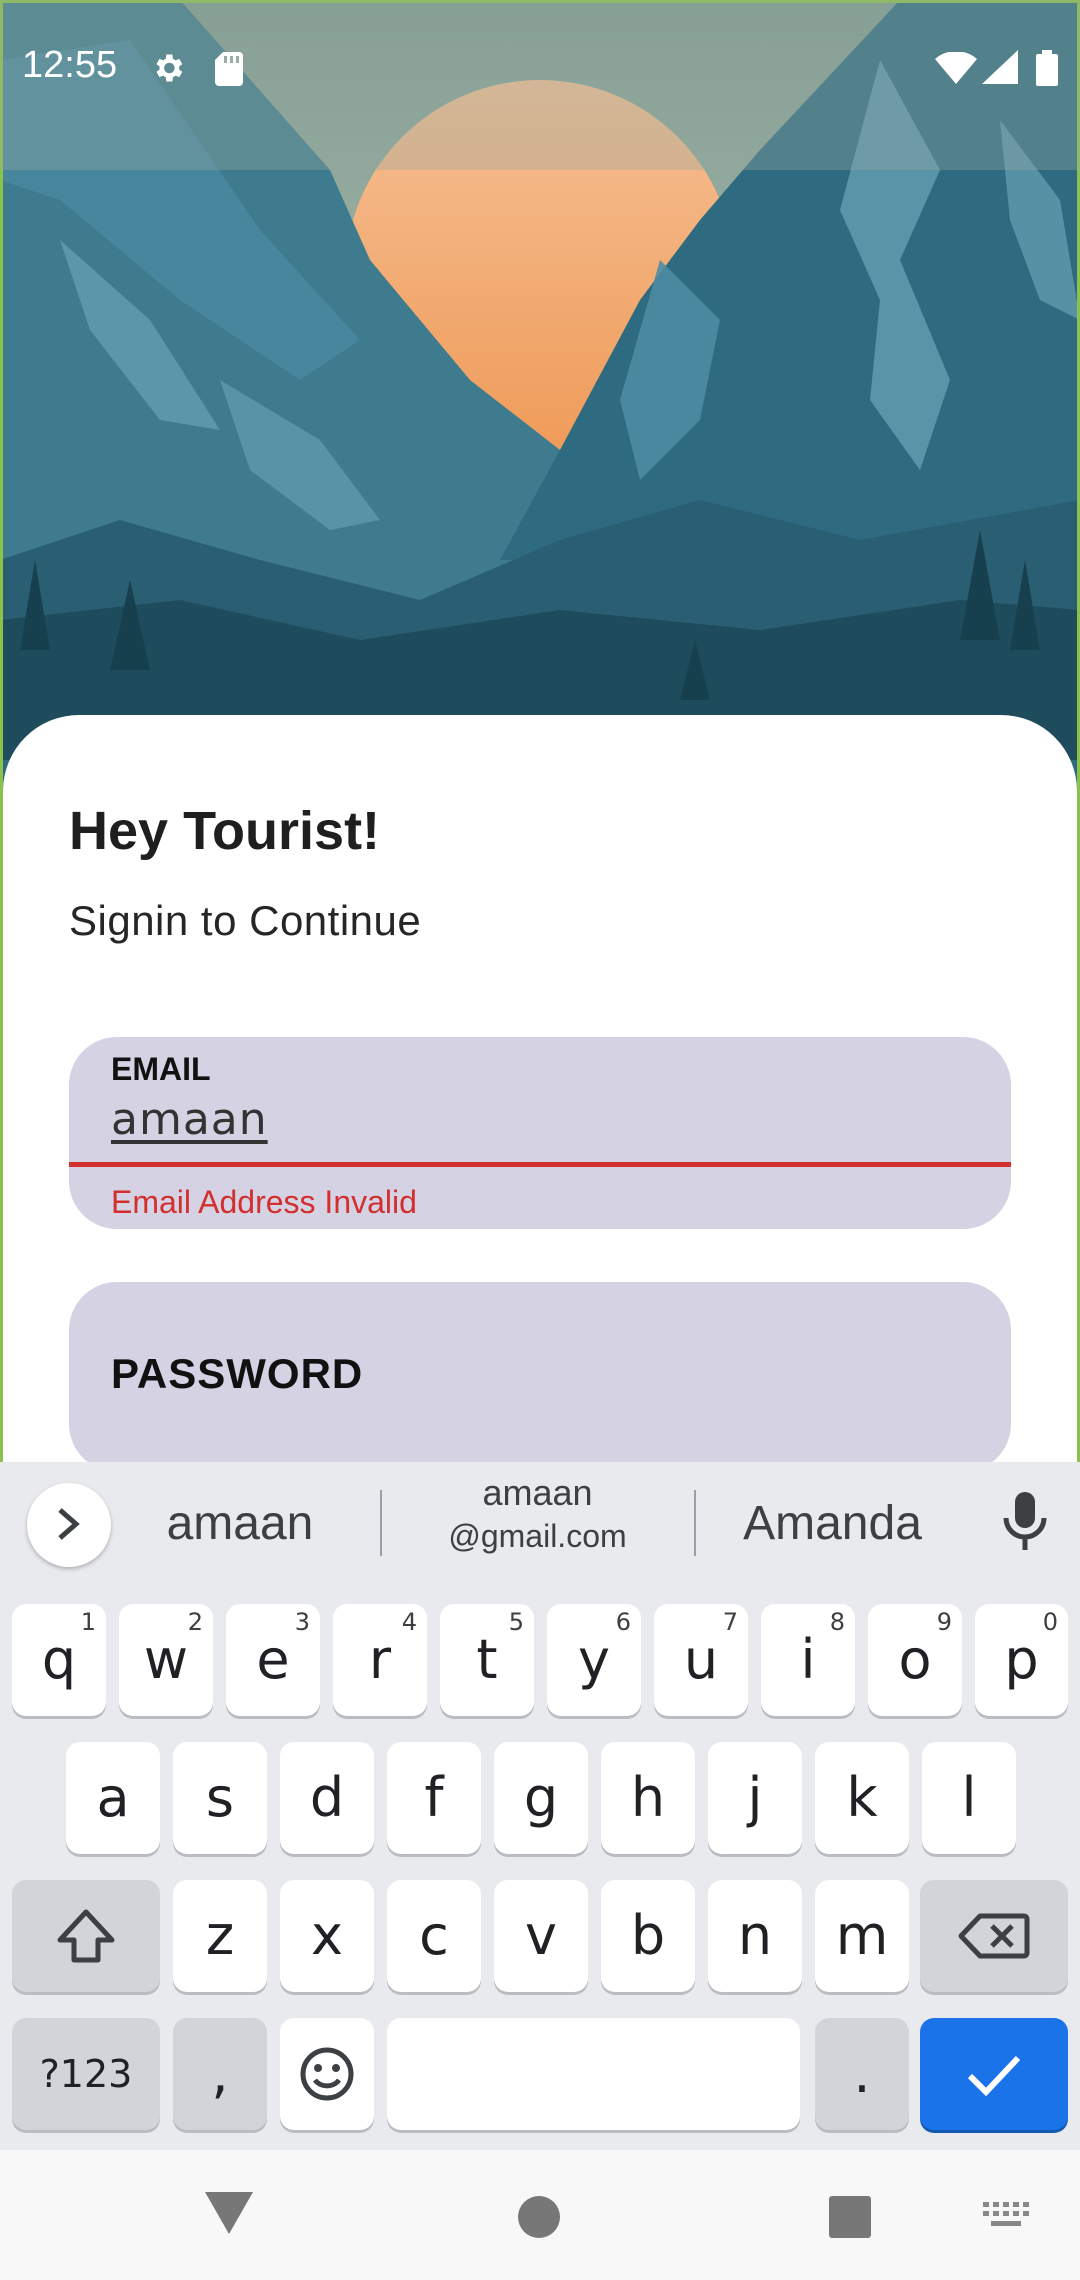 Image resolution: width=1080 pixels, height=2280 pixels. I want to click on key-h: h, so click(648, 1798).